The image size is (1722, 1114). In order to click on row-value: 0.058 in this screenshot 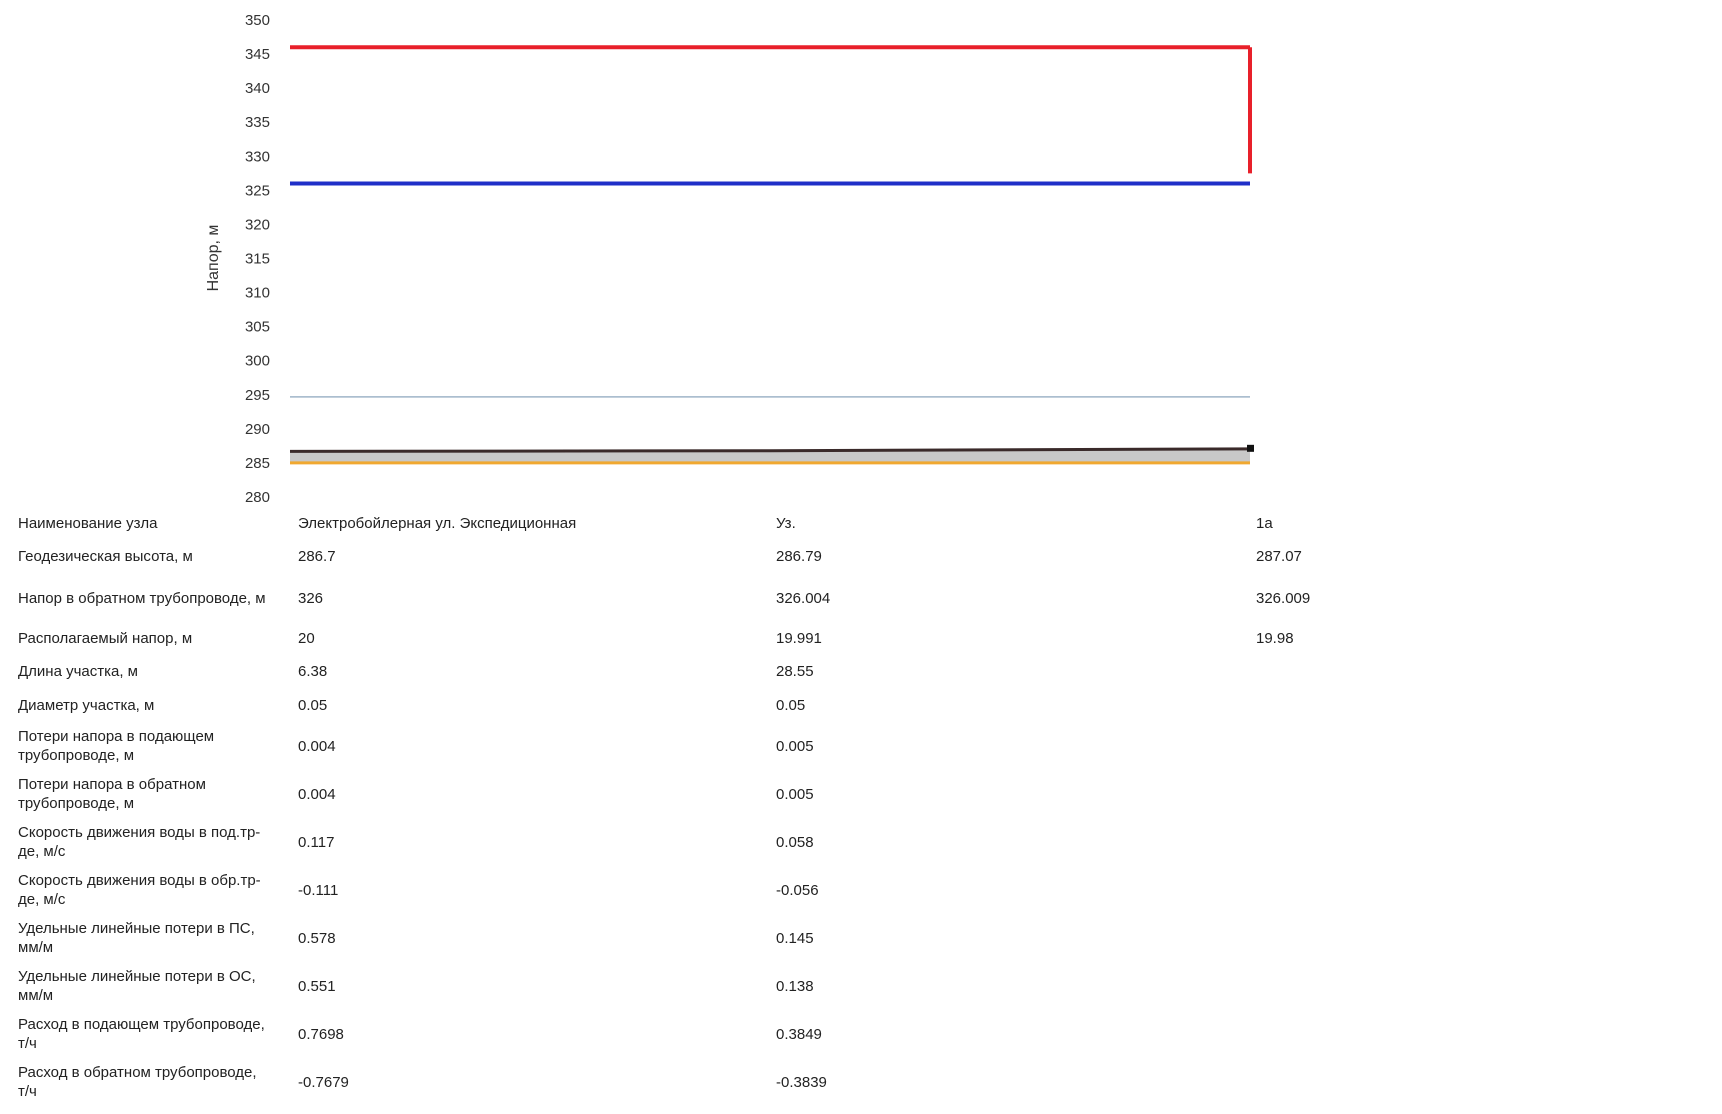, I will do `click(795, 842)`.